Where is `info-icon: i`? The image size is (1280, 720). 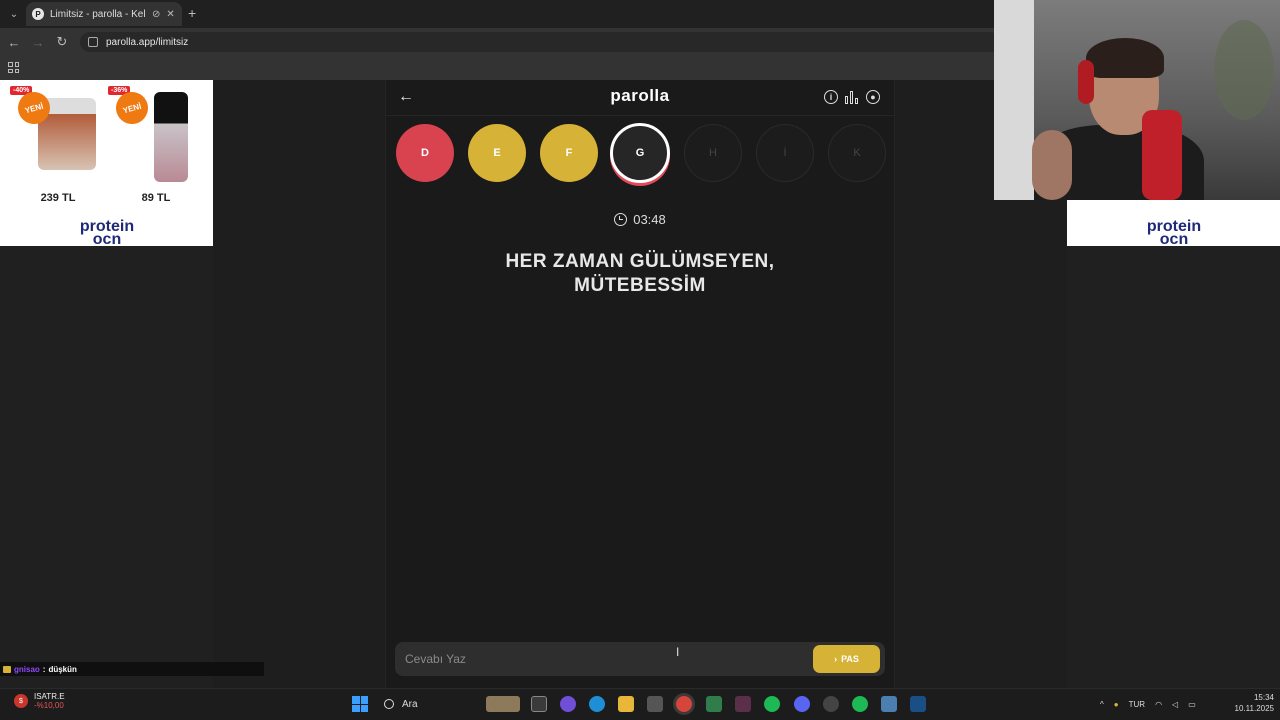
info-icon: i is located at coordinates (831, 97).